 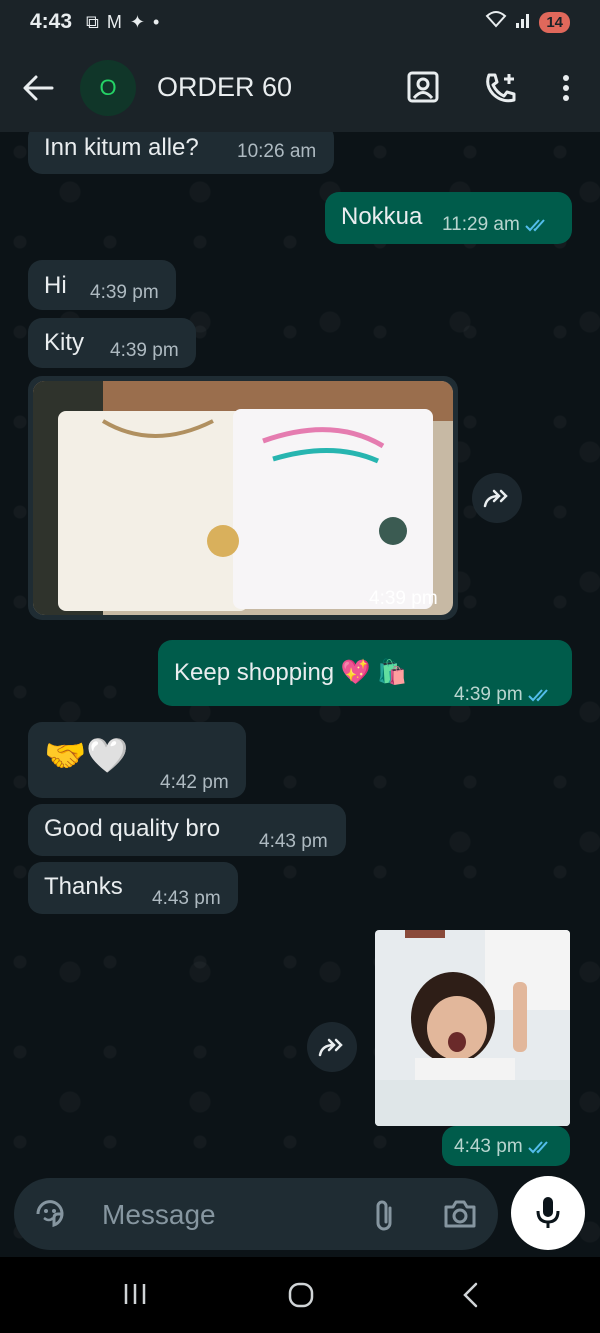 I want to click on notification-icons: ⧉ M ✦ •, so click(x=122, y=22).